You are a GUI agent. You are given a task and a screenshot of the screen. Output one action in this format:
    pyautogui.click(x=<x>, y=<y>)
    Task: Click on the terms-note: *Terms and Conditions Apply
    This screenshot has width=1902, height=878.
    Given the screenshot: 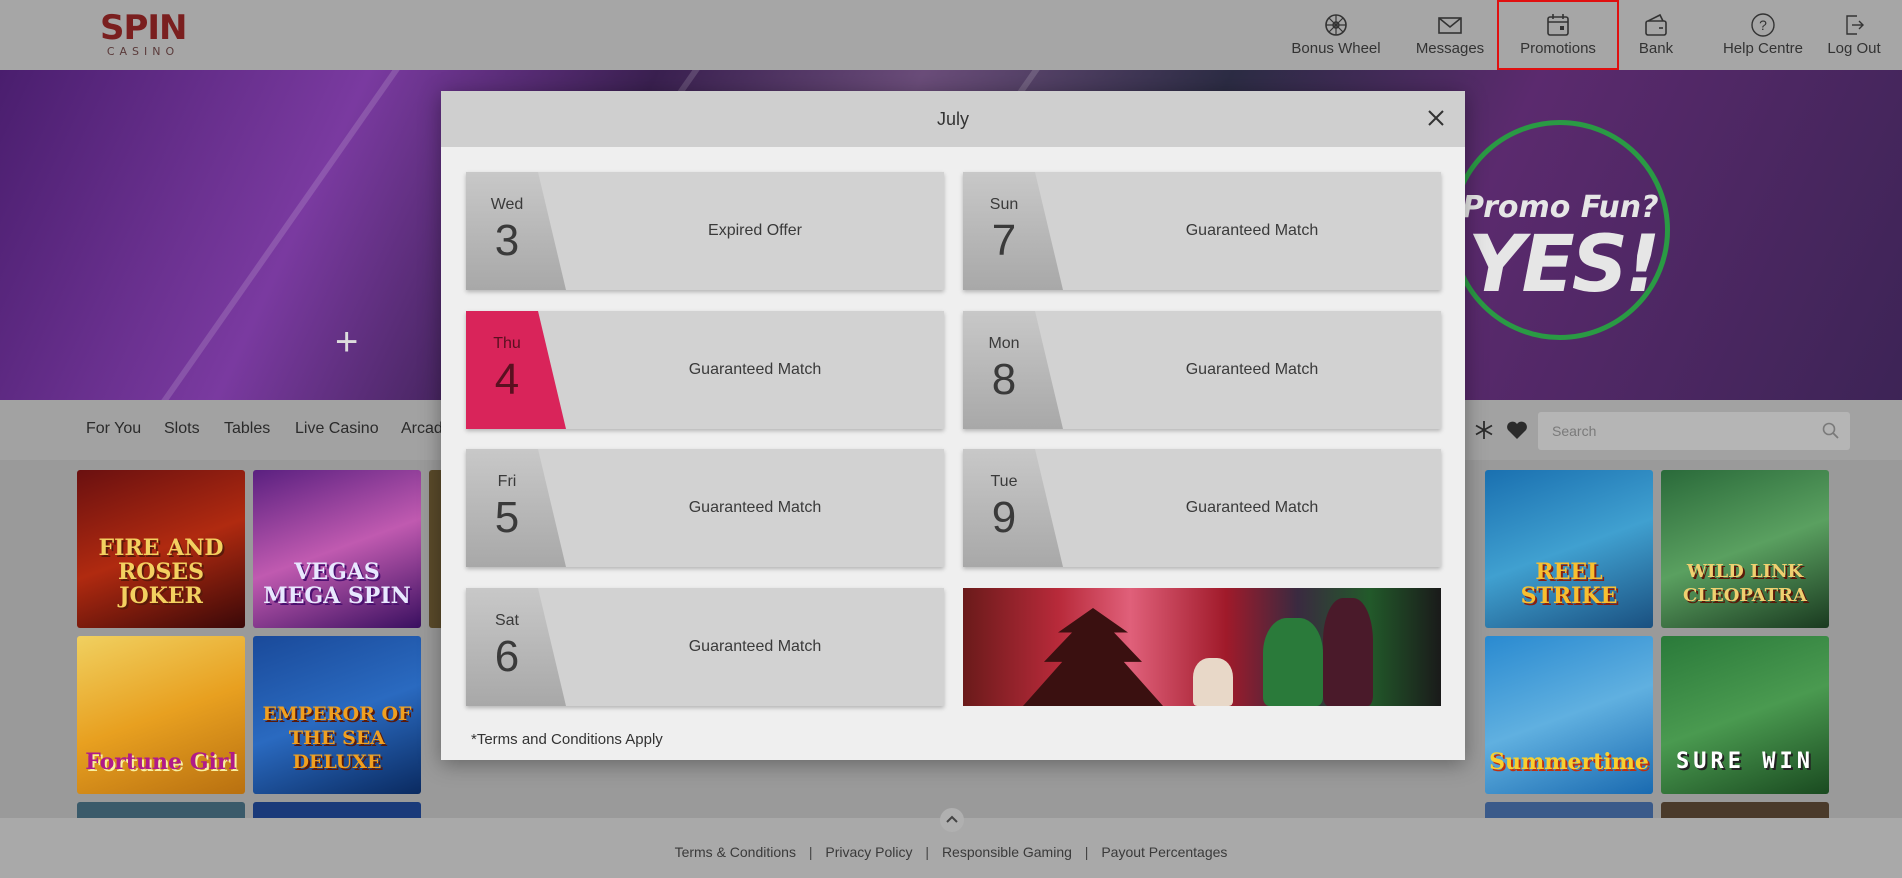 What is the action you would take?
    pyautogui.click(x=567, y=739)
    